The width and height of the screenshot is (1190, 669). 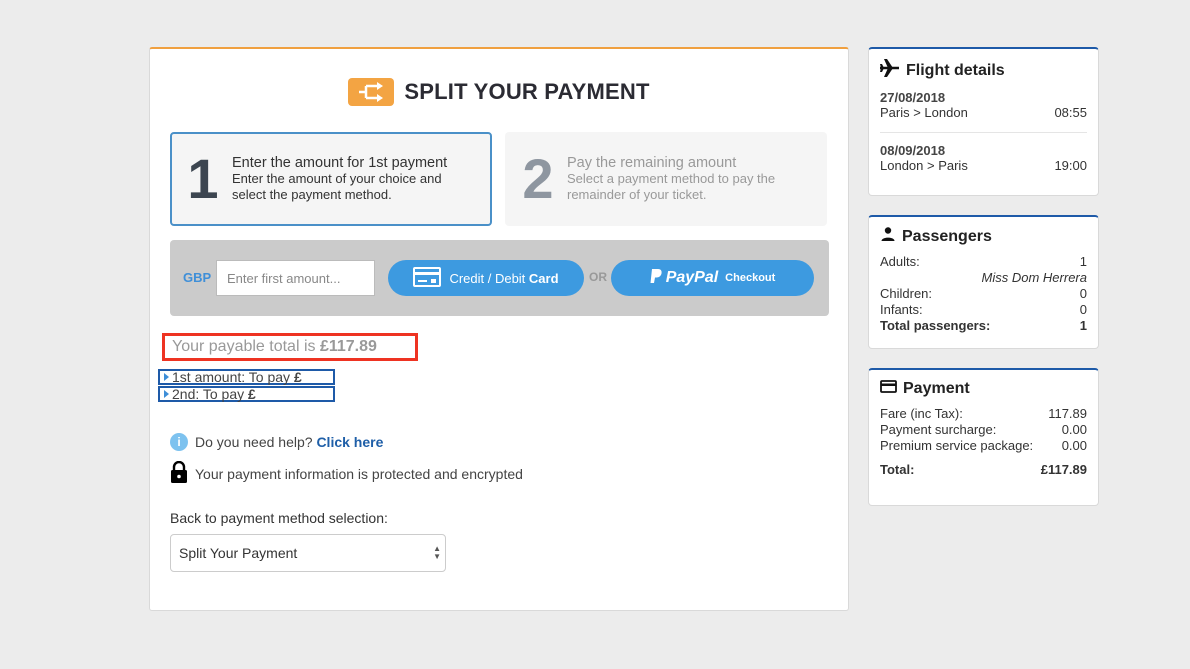 What do you see at coordinates (233, 377) in the screenshot?
I see `first-amount-label: 1st amount: To pay` at bounding box center [233, 377].